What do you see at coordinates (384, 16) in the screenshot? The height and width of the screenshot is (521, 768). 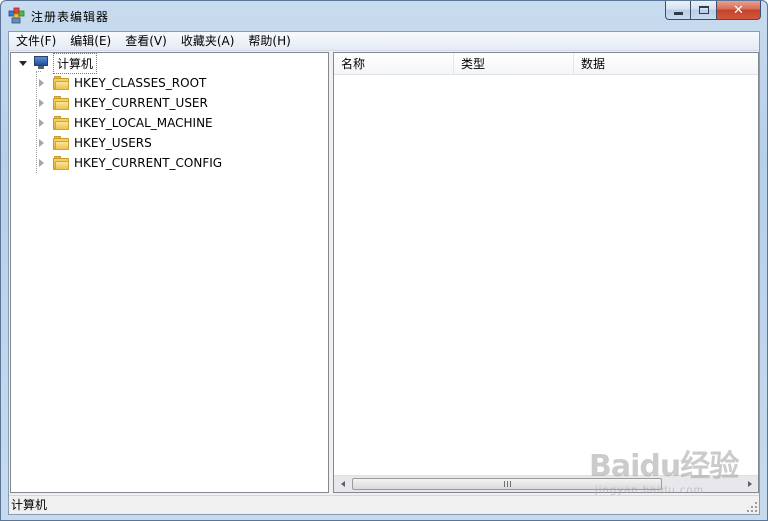 I see `title-bar: 注册表编辑器 ✕` at bounding box center [384, 16].